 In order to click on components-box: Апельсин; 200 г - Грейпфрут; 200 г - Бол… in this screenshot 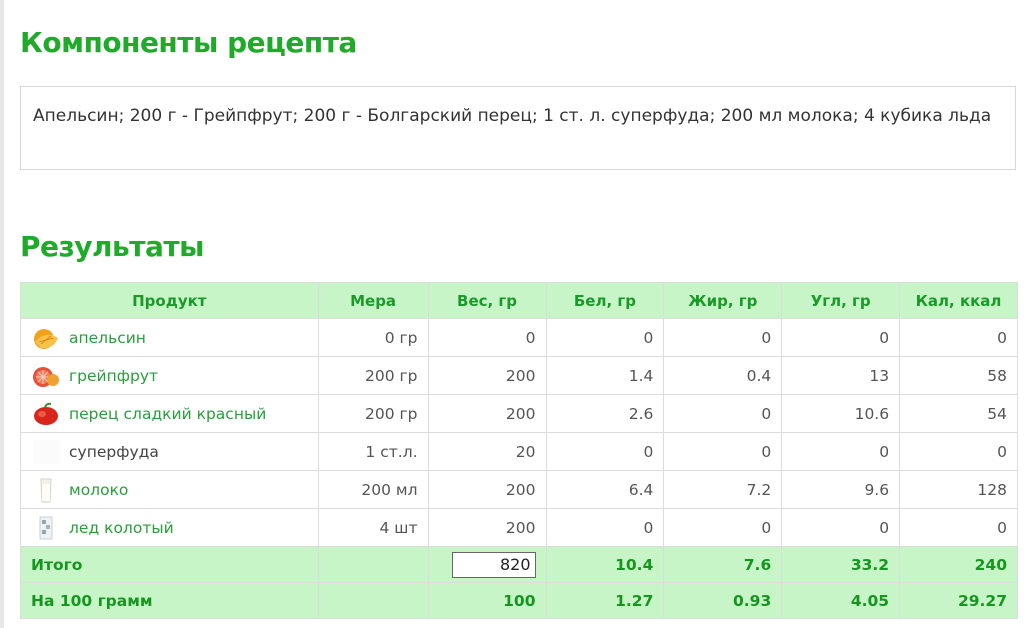, I will do `click(518, 128)`.